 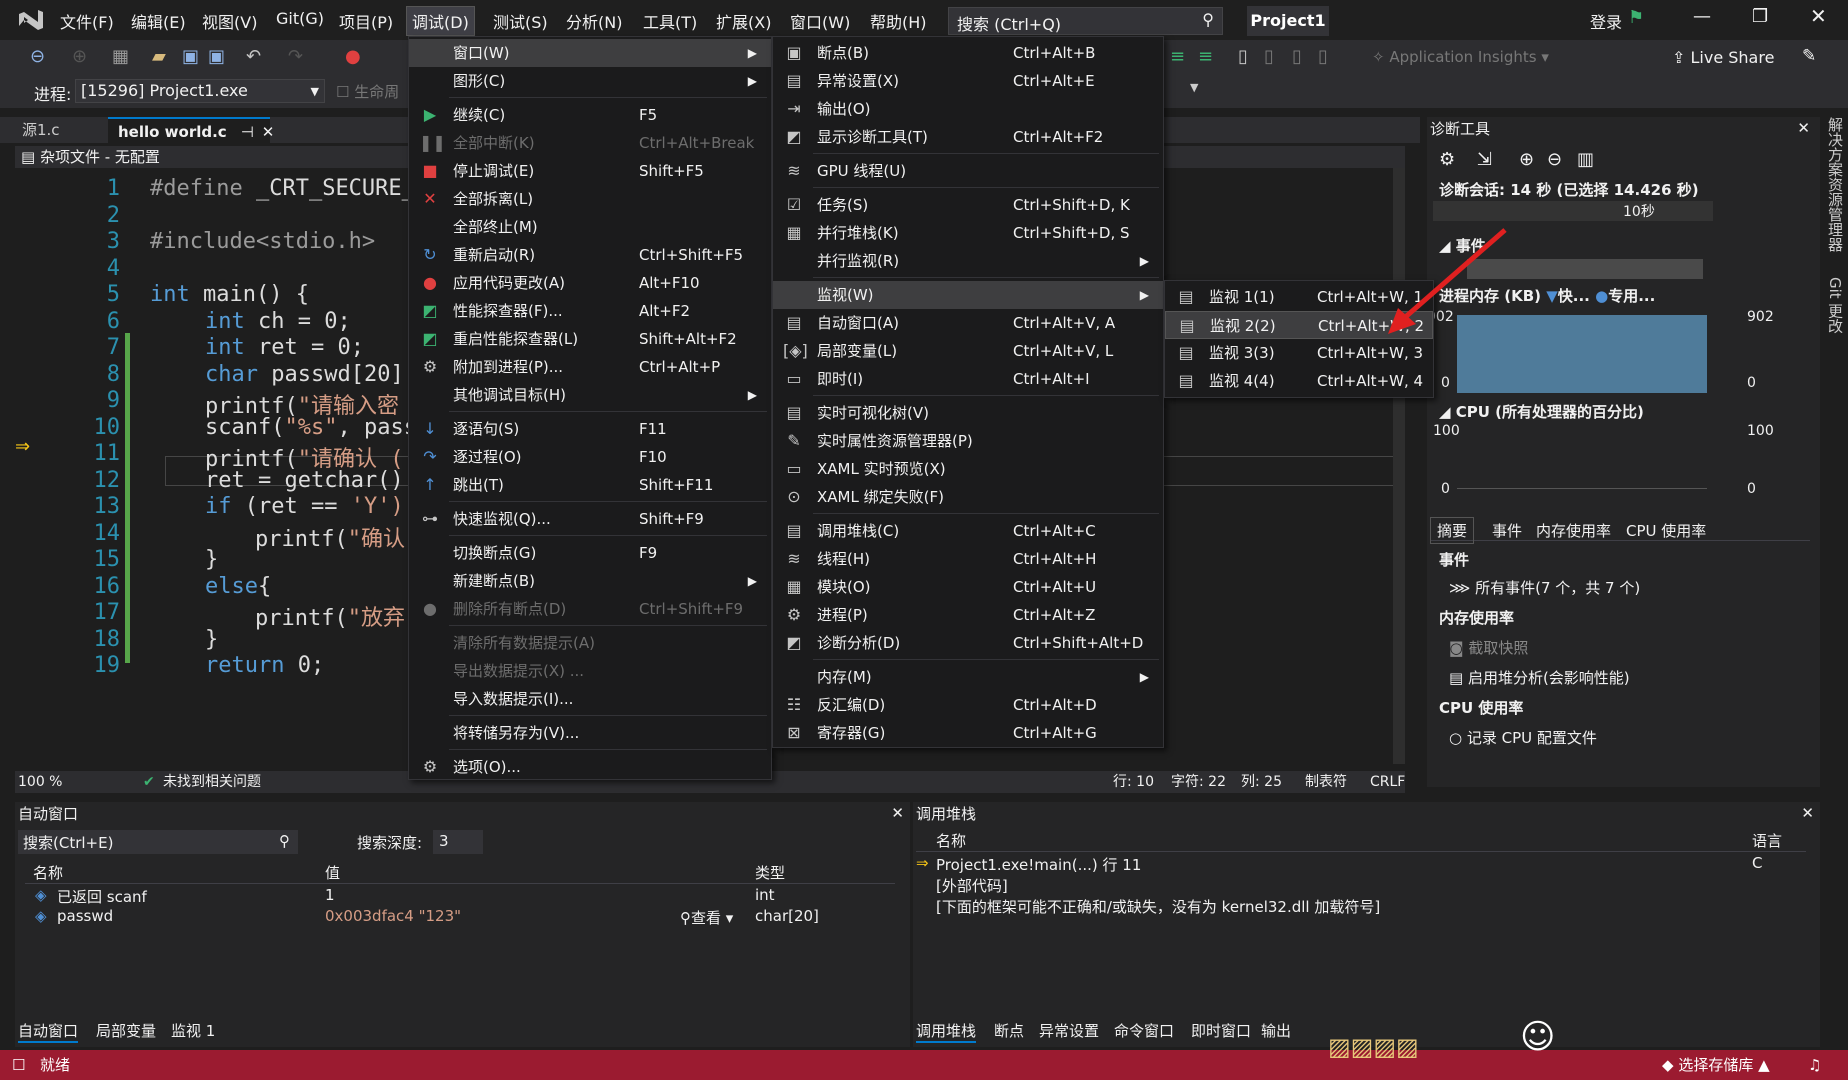 I want to click on column-value: 值, so click(x=332, y=872).